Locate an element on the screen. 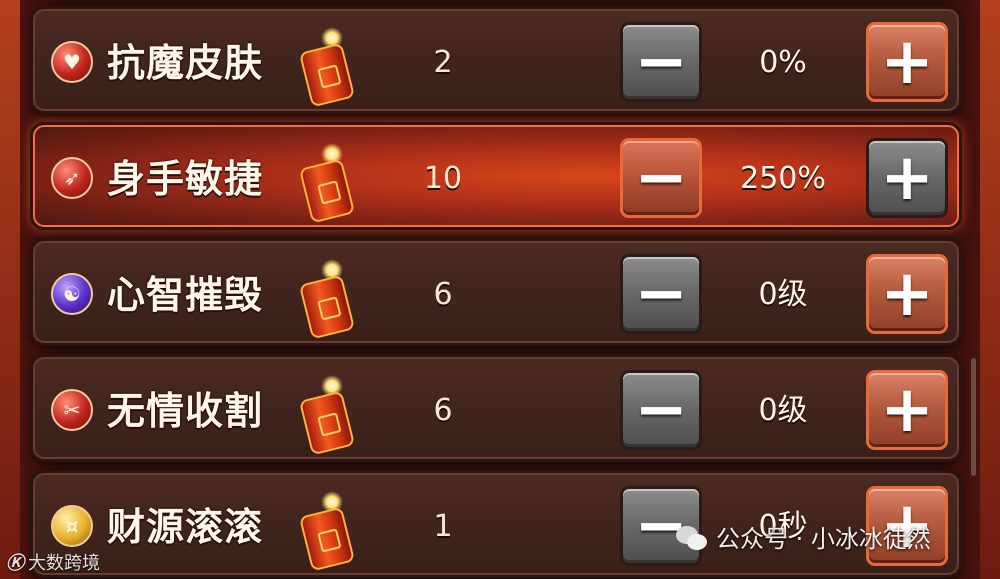 This screenshot has height=579, width=1000. skill-name: 心智摧毁 is located at coordinates (185, 295).